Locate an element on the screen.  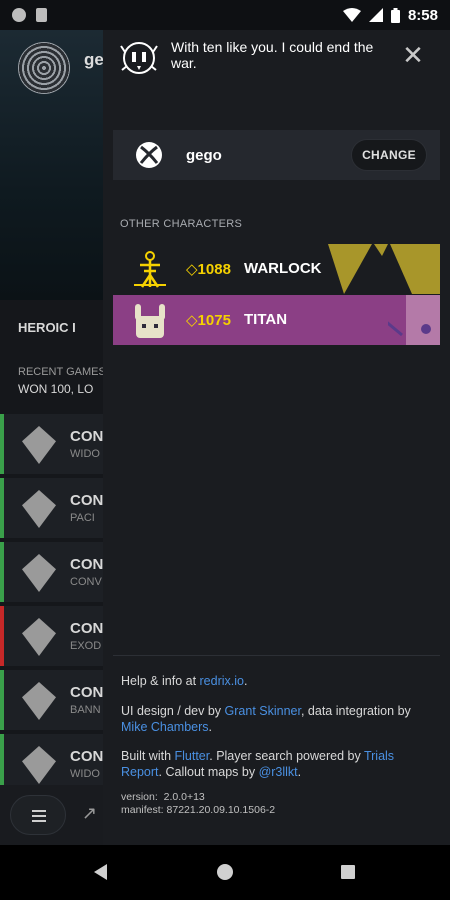
flutter-link: Flutter is located at coordinates (192, 756).